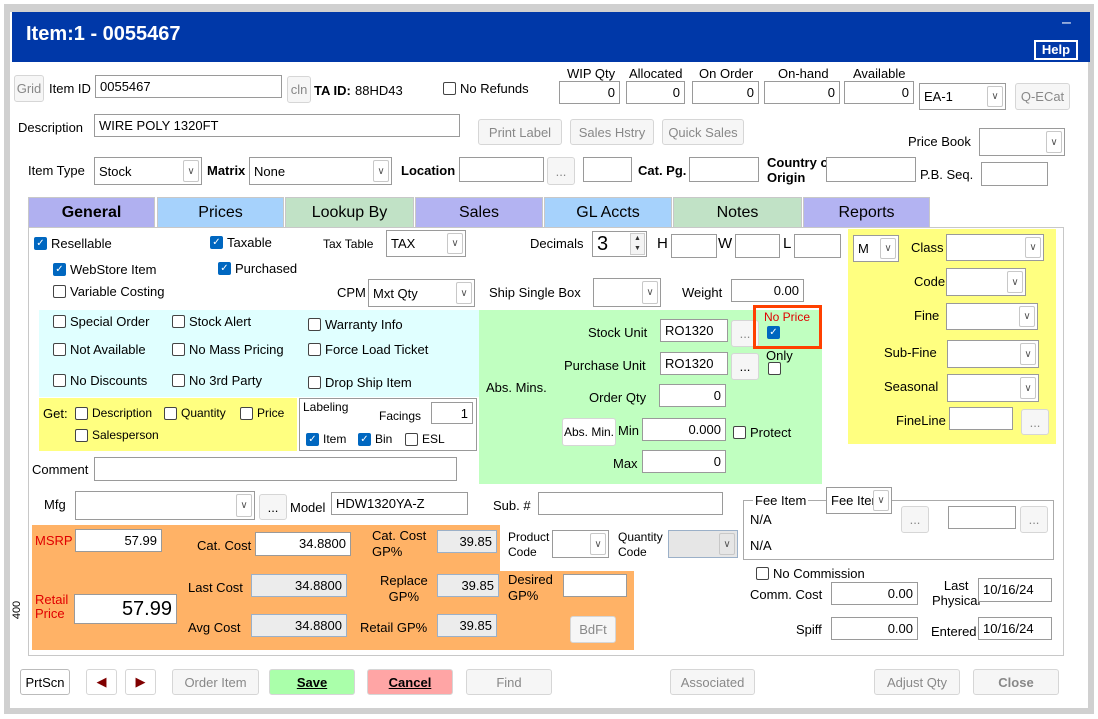  What do you see at coordinates (995, 247) in the screenshot?
I see `class-select: ∨` at bounding box center [995, 247].